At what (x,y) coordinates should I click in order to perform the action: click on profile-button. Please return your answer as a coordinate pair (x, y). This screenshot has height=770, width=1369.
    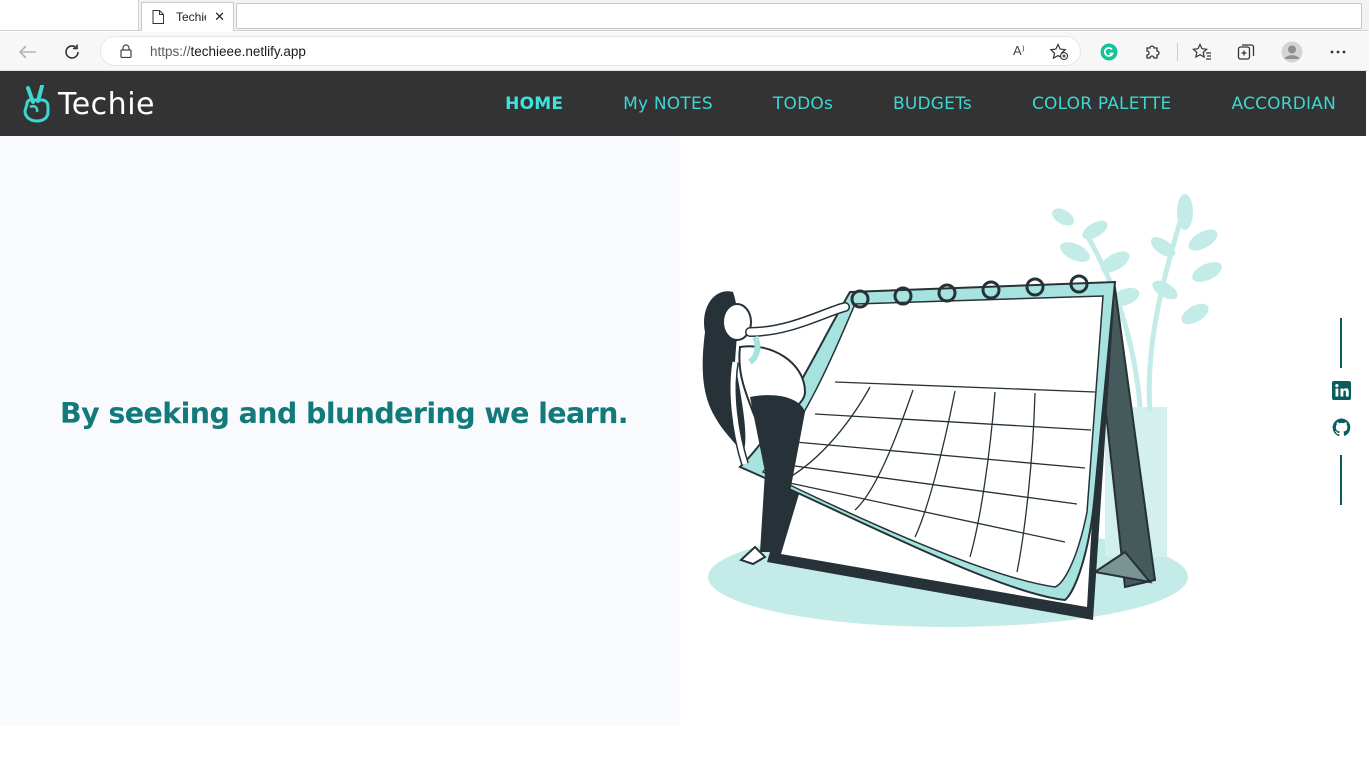
    Looking at the image, I should click on (1292, 52).